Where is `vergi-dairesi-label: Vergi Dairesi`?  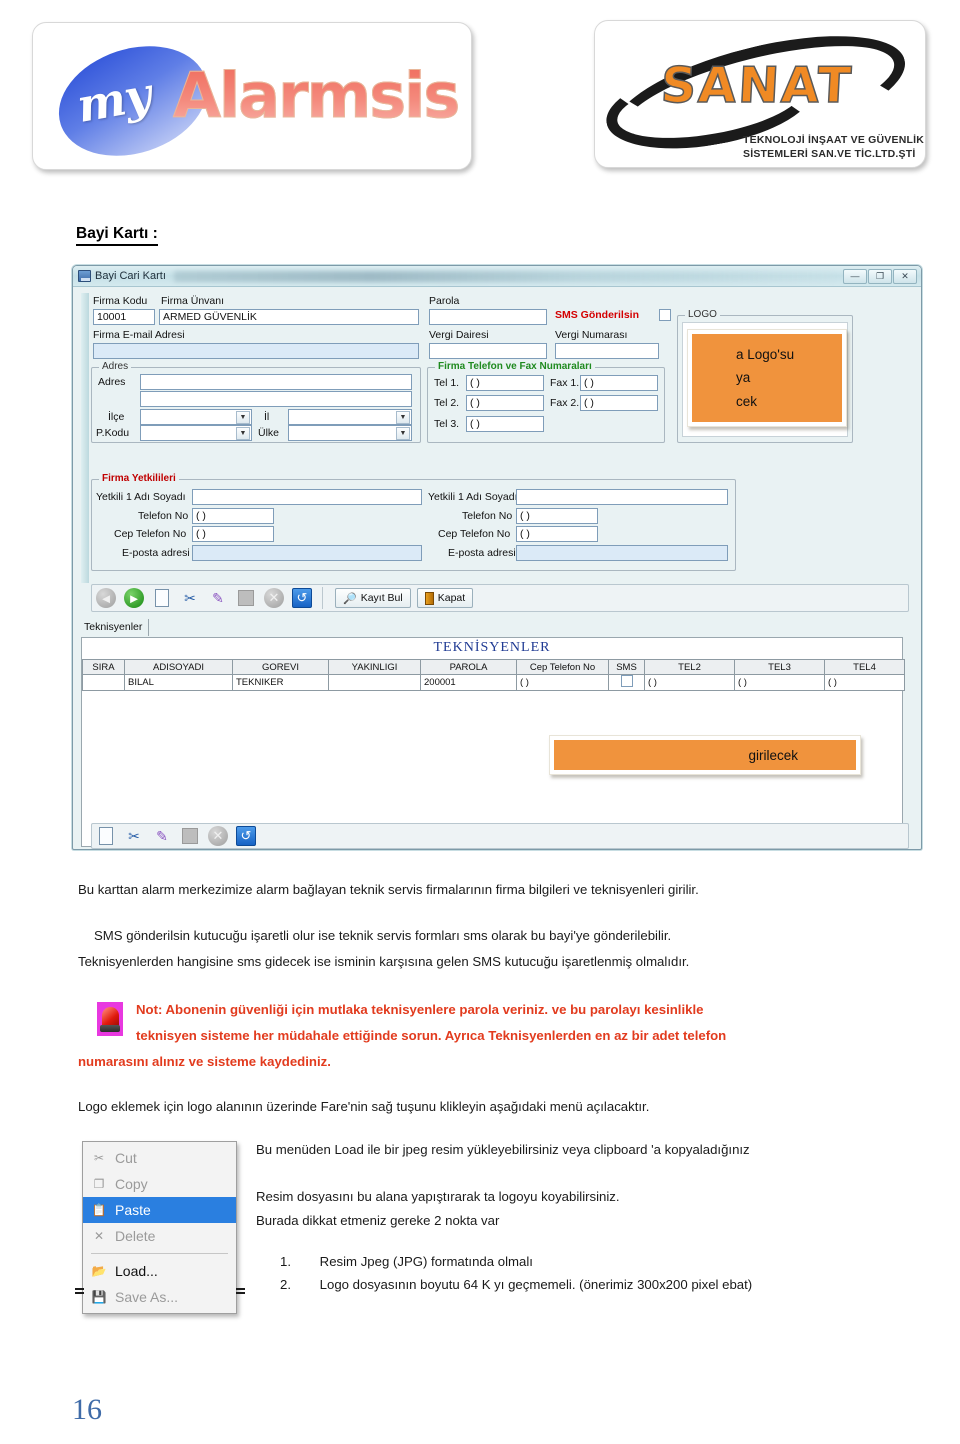
vergi-dairesi-label: Vergi Dairesi is located at coordinates (459, 335).